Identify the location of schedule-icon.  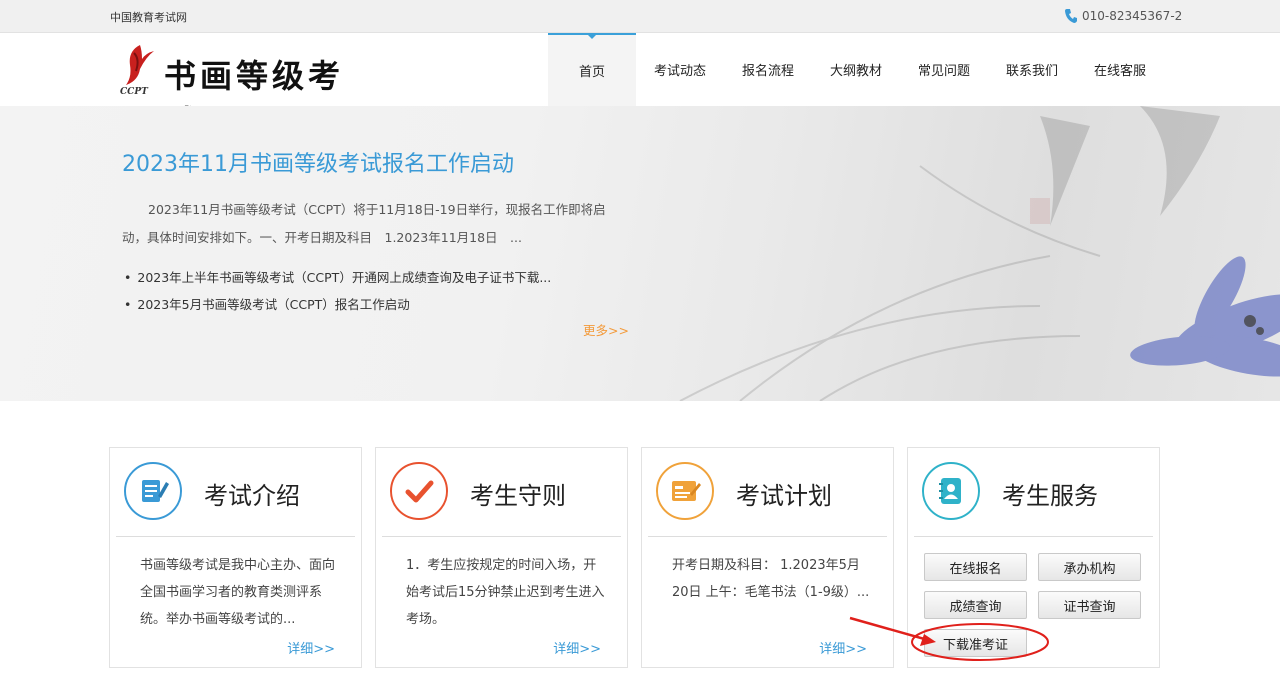
(685, 491).